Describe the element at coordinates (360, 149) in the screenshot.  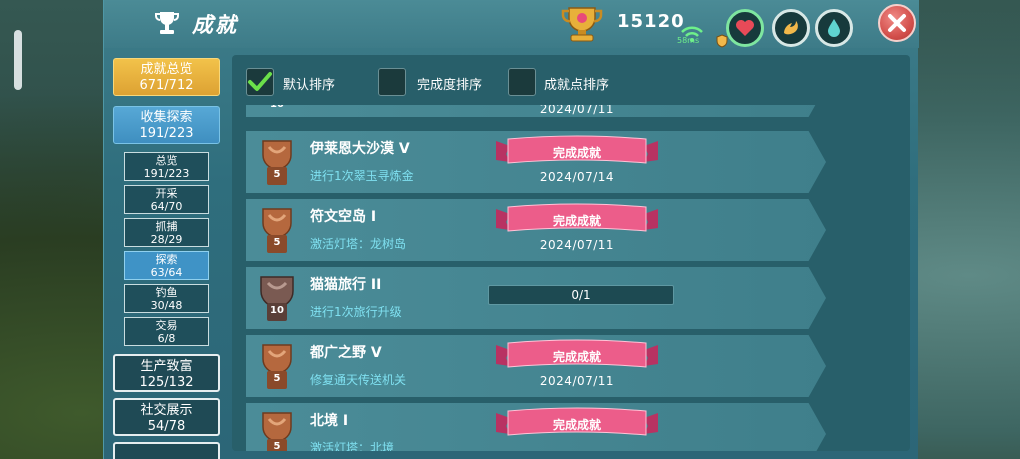
I see `achievement-name: 伊莱恩大沙漠 V` at that location.